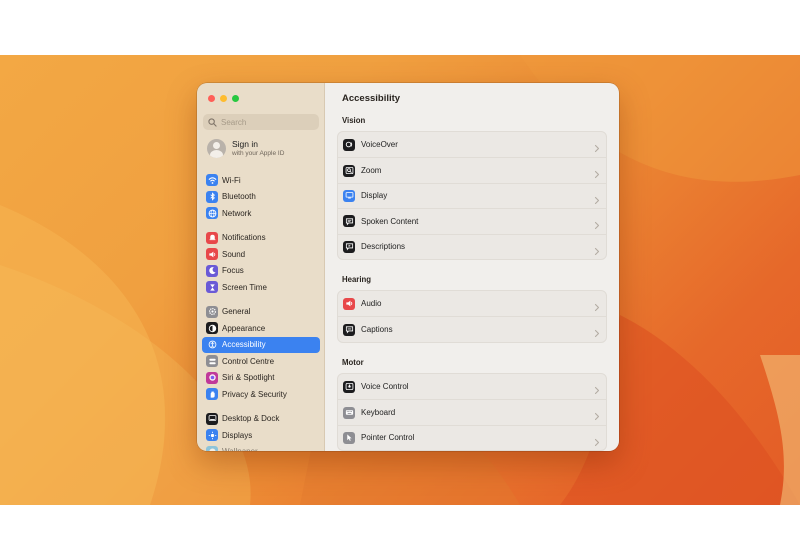 The width and height of the screenshot is (800, 560). What do you see at coordinates (212, 394) in the screenshot?
I see `hand-icon` at bounding box center [212, 394].